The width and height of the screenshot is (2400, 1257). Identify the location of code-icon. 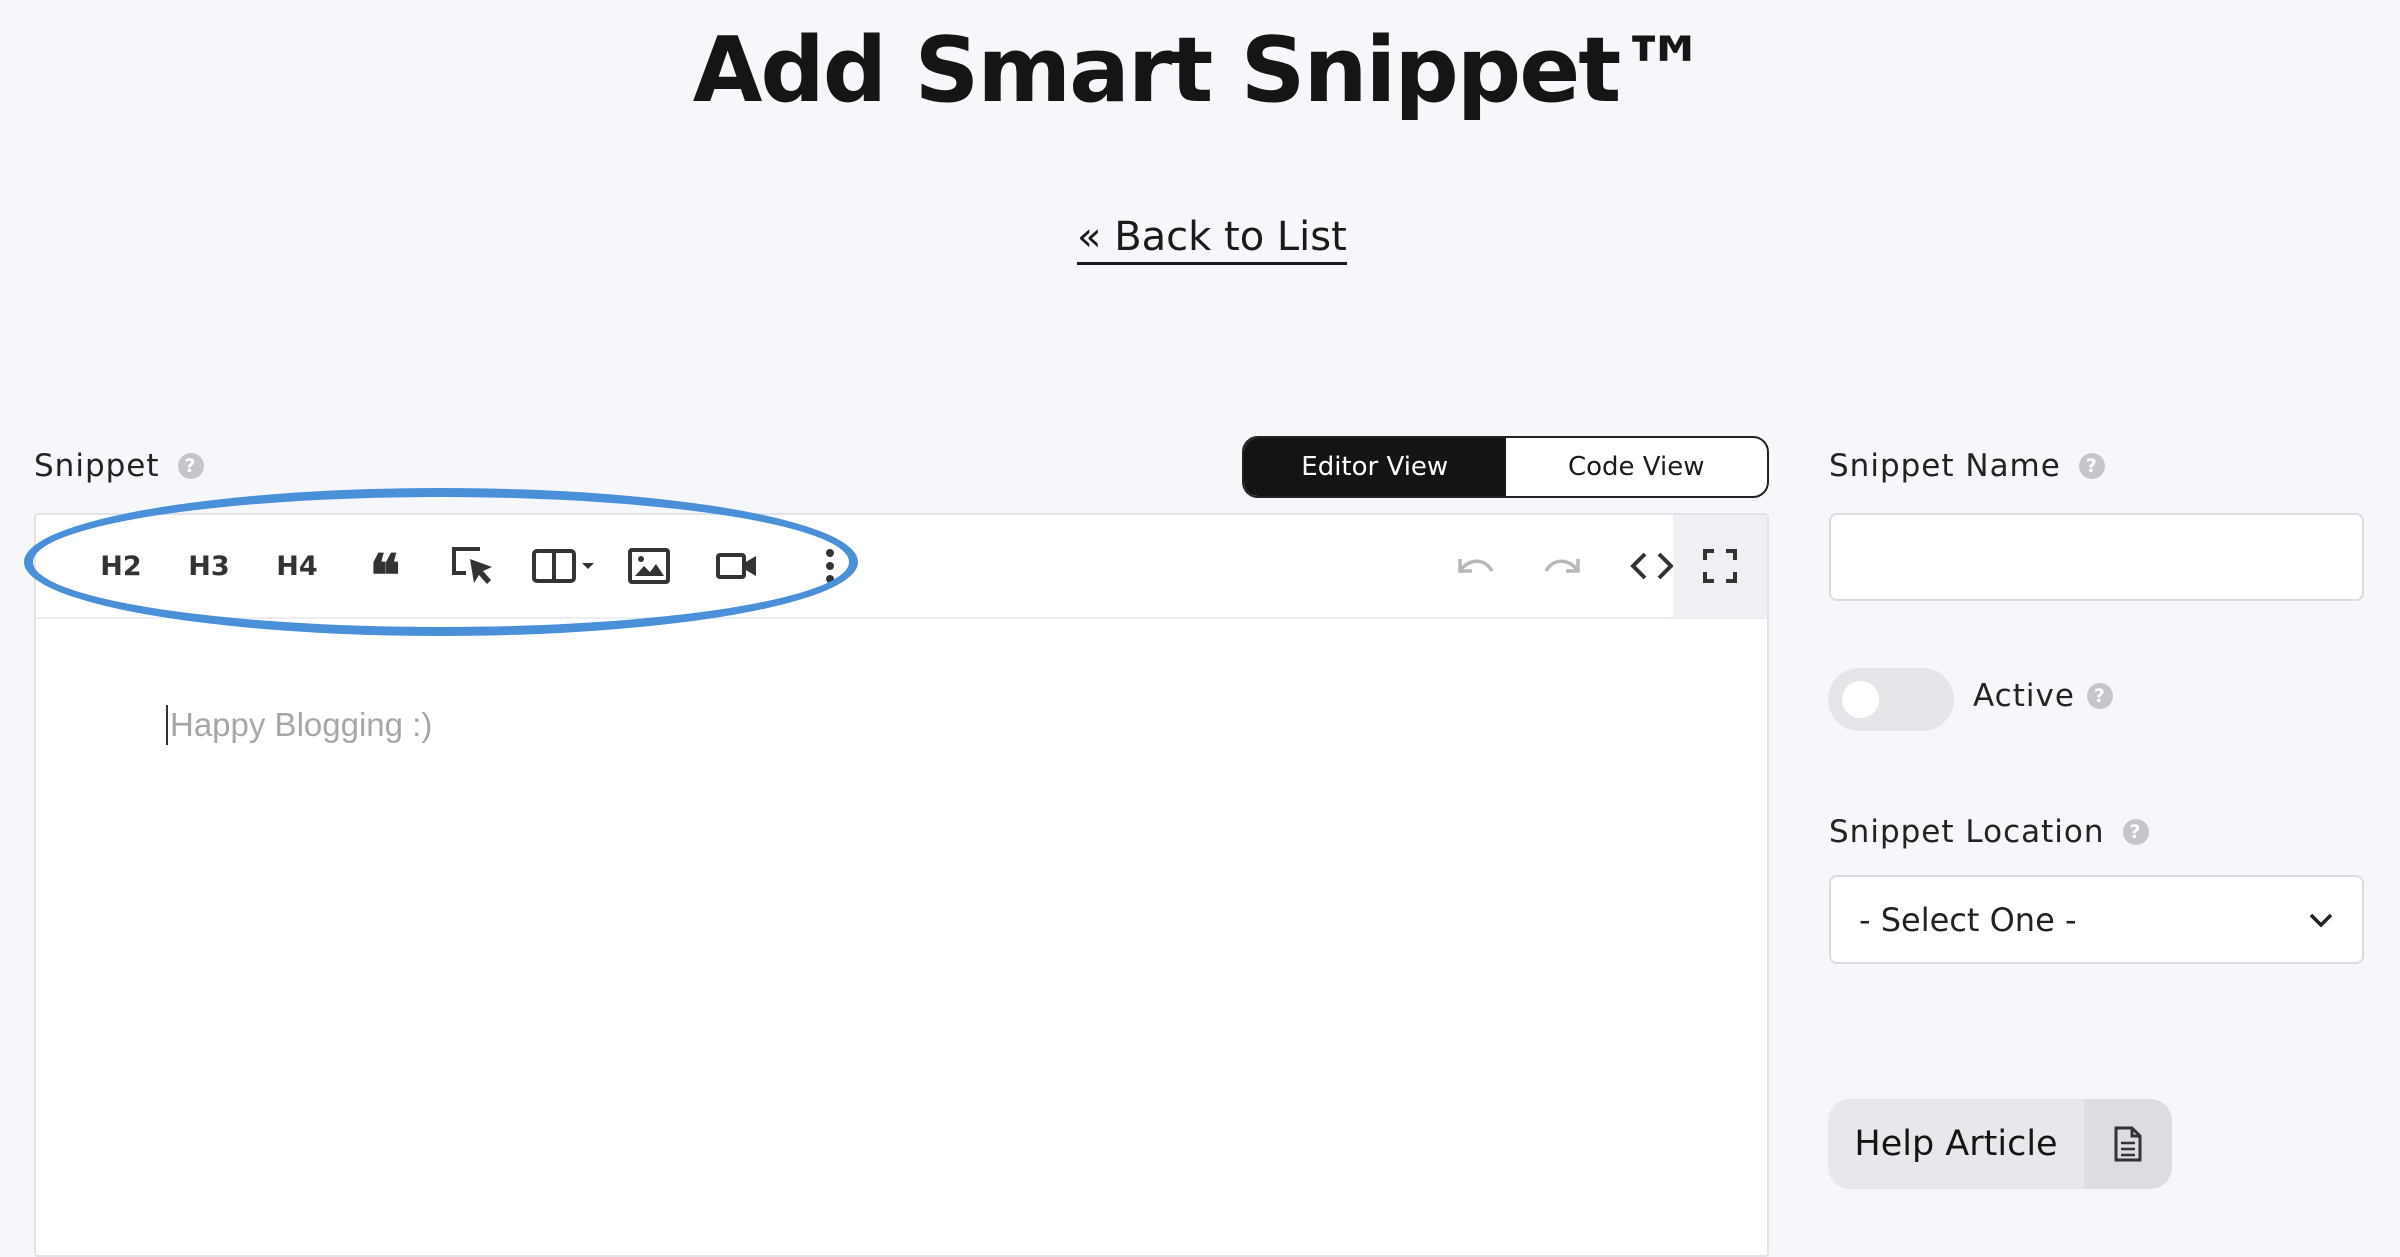
(1652, 566).